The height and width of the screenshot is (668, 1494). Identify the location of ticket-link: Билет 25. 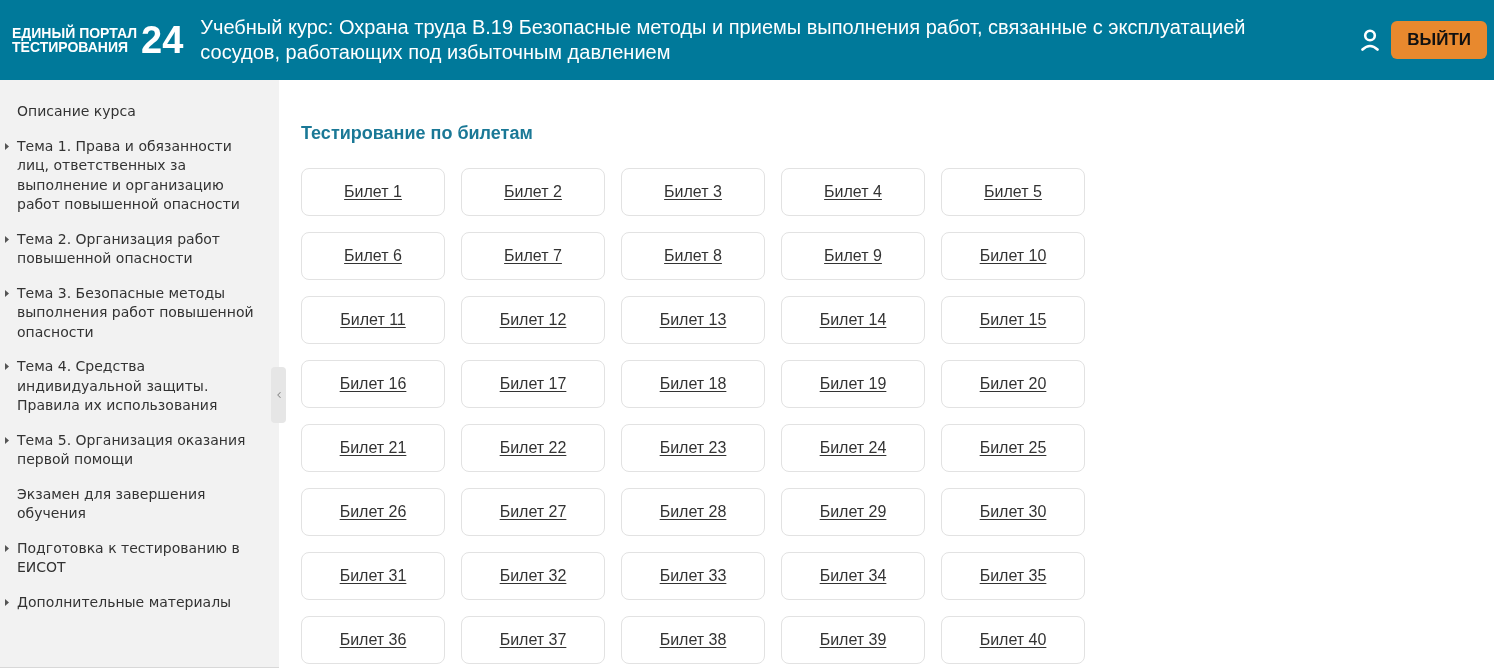
(1013, 448).